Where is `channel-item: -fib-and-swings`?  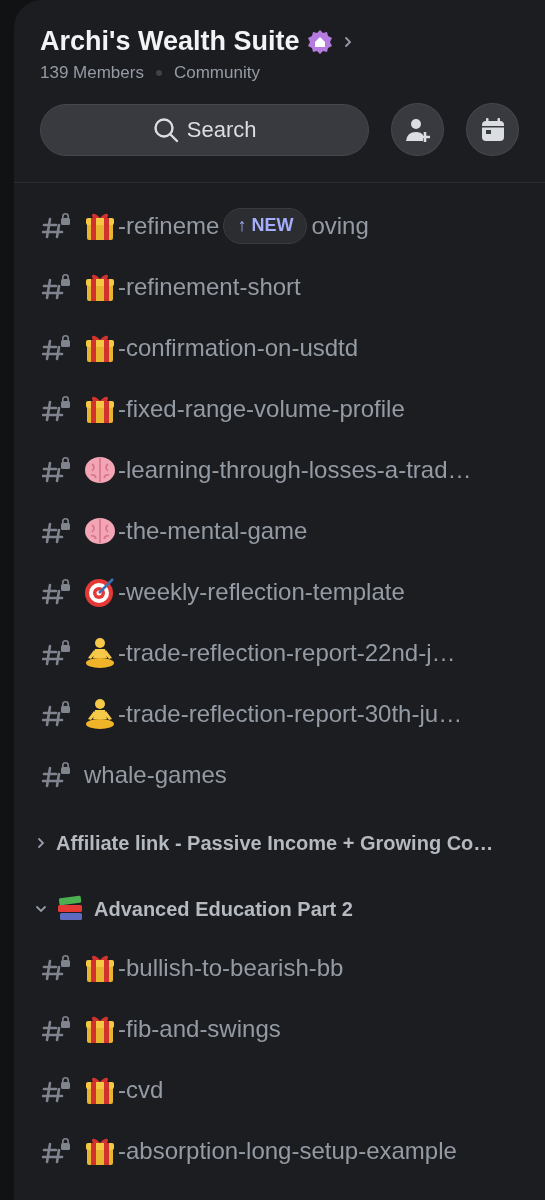 channel-item: -fib-and-swings is located at coordinates (279, 1028).